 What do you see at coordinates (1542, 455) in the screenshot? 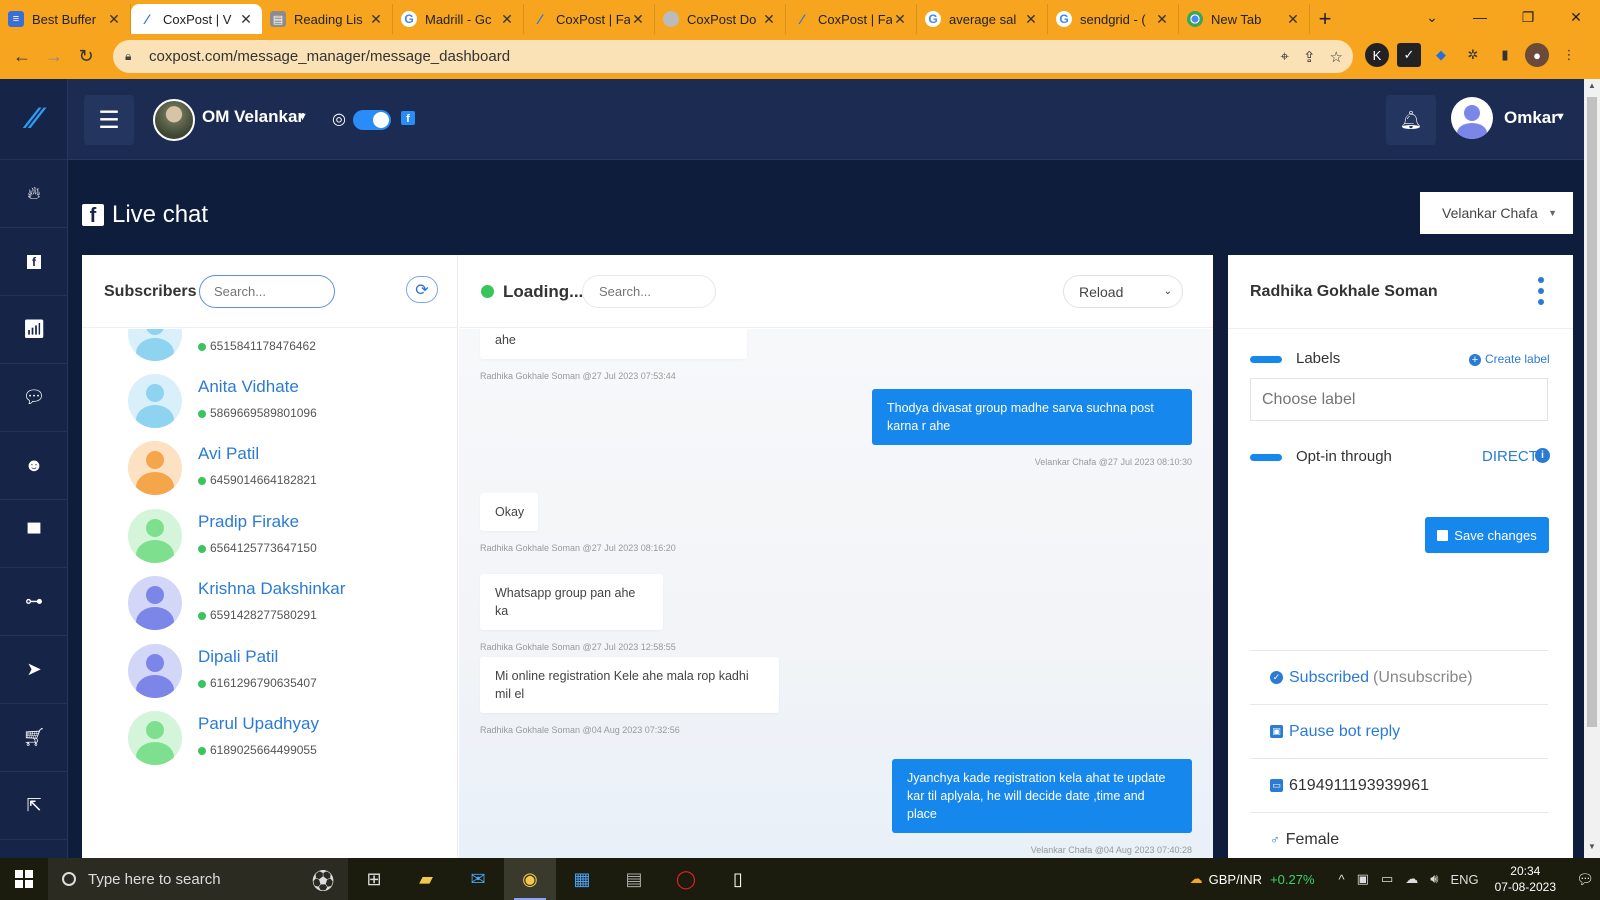
I see `info-icon: i` at bounding box center [1542, 455].